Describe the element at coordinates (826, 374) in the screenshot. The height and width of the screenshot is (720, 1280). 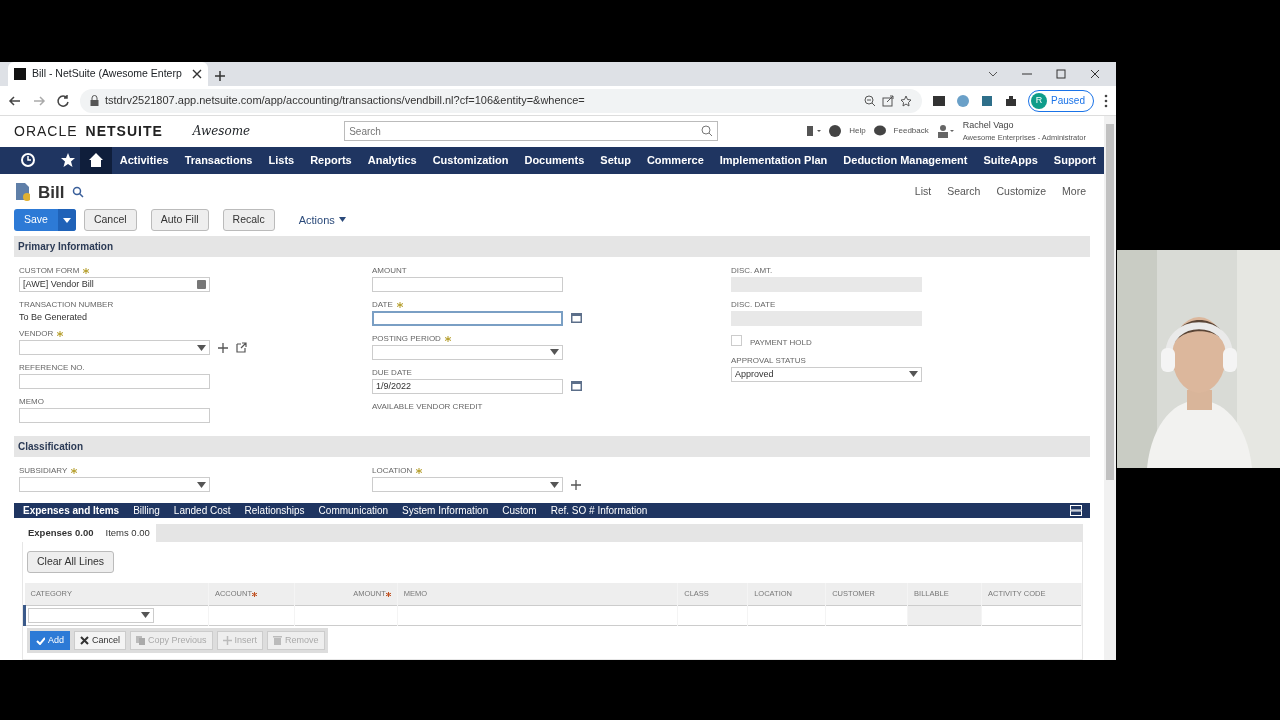
I see `dropdown-field: Approved` at that location.